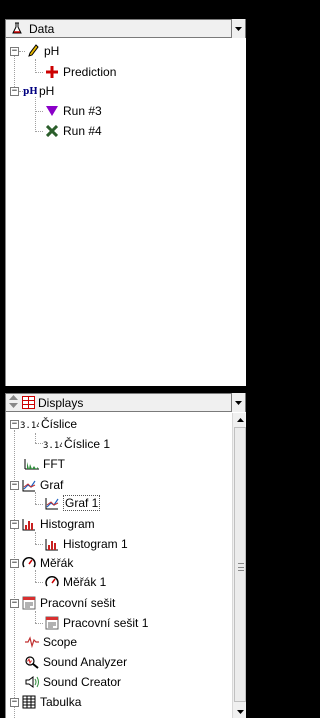 The width and height of the screenshot is (320, 718). I want to click on displays-tree-item-cislice: − 3.14 Číslice, so click(43, 424).